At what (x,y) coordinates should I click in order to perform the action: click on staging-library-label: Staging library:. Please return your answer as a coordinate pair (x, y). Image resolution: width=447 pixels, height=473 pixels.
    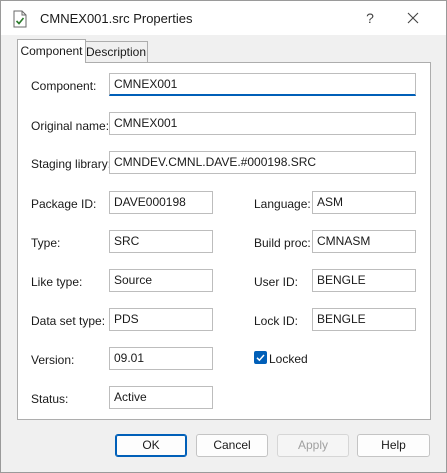
    Looking at the image, I should click on (71, 164).